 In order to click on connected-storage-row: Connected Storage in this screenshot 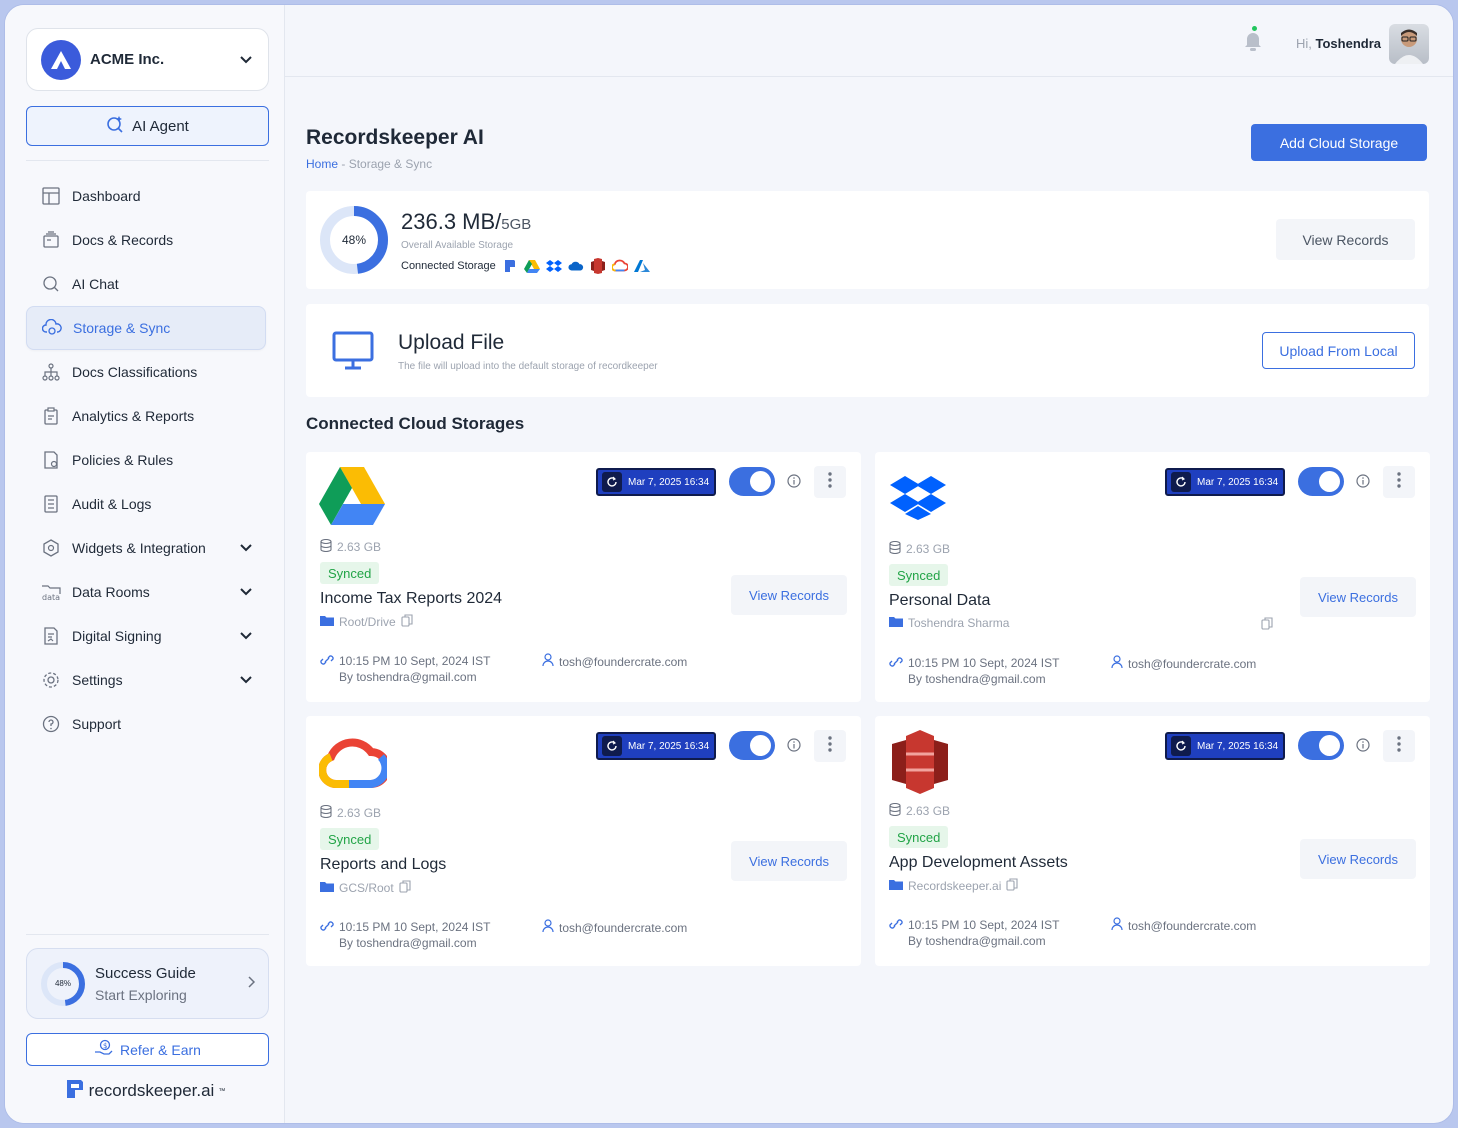, I will do `click(525, 266)`.